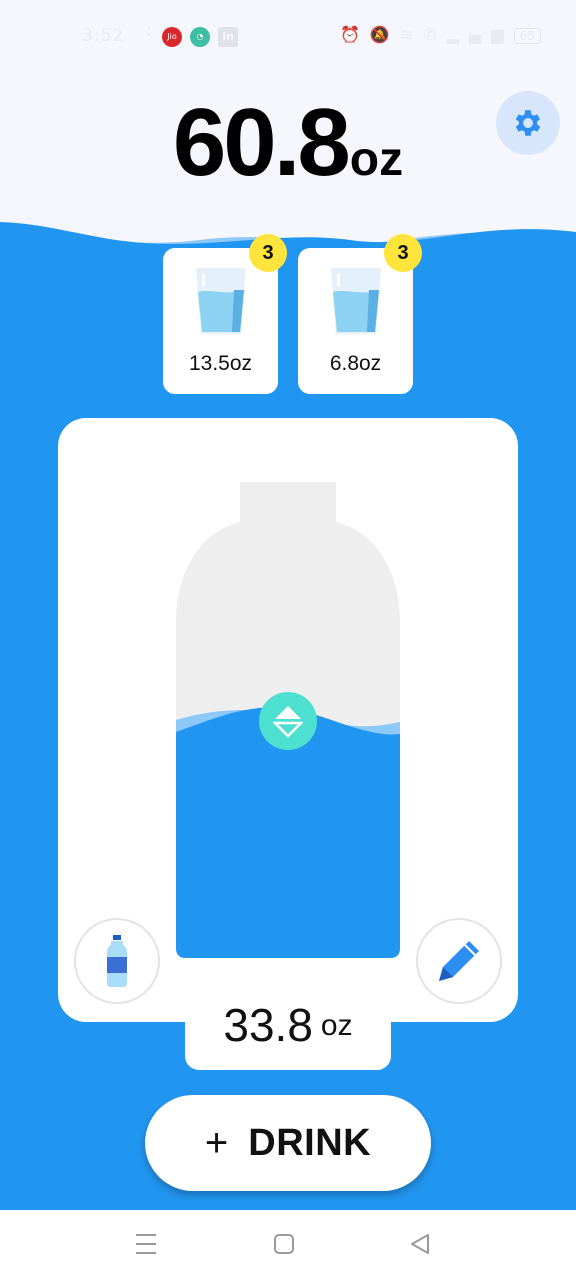  What do you see at coordinates (435, 34) in the screenshot?
I see `call-icon: ✆` at bounding box center [435, 34].